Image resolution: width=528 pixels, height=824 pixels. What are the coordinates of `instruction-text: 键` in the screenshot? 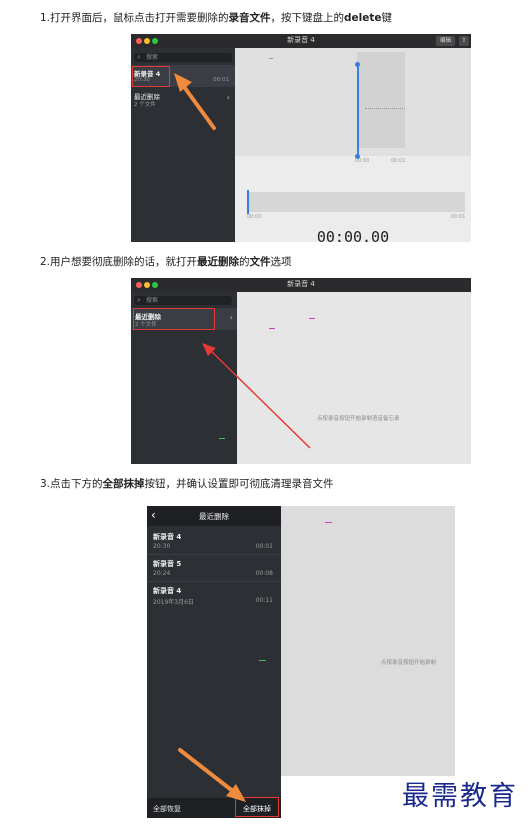 It's located at (387, 18).